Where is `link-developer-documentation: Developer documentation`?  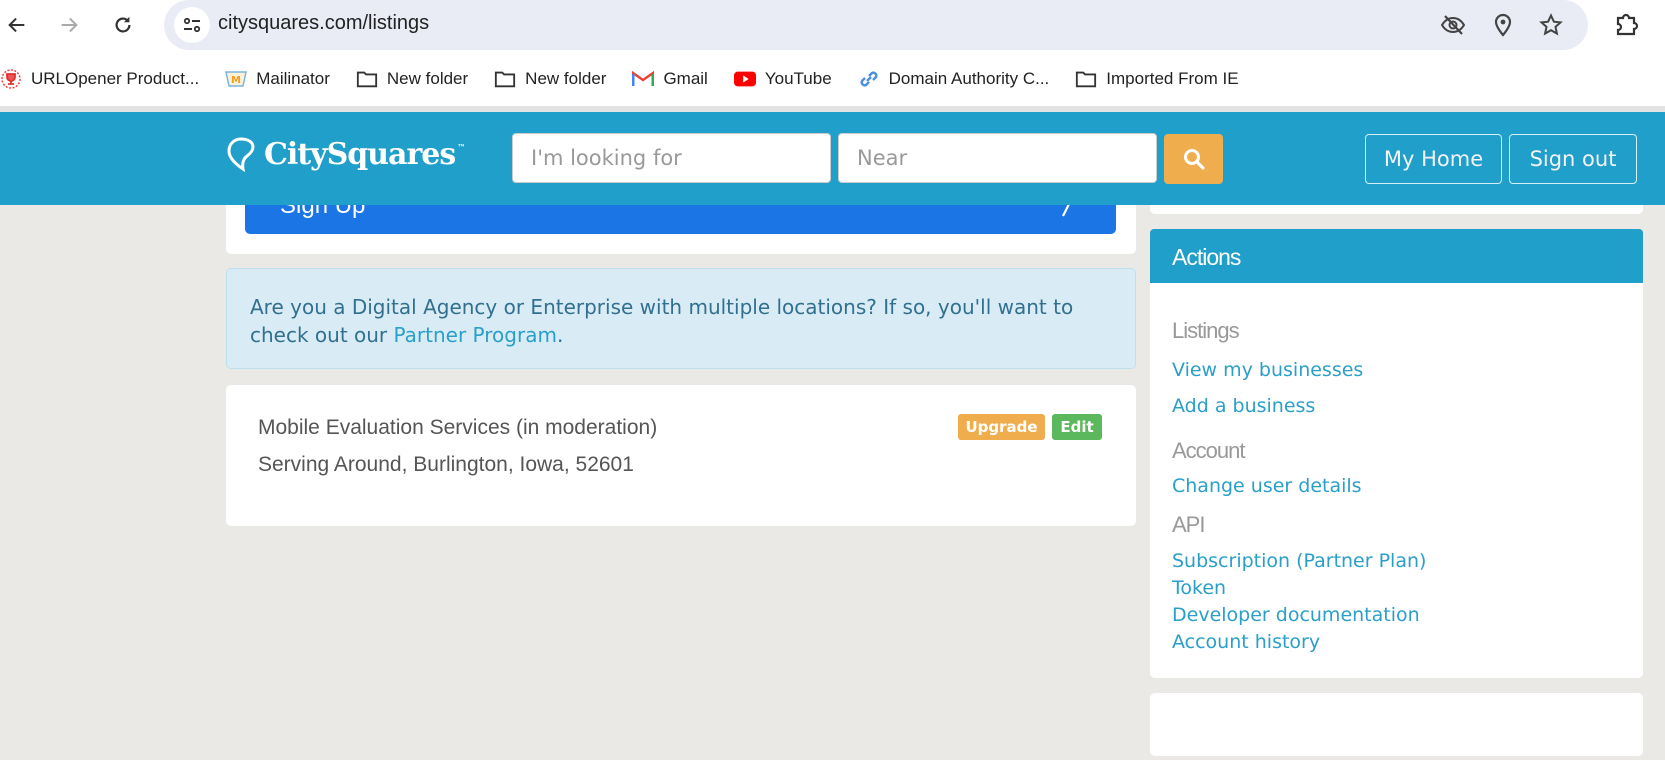 link-developer-documentation: Developer documentation is located at coordinates (1296, 615).